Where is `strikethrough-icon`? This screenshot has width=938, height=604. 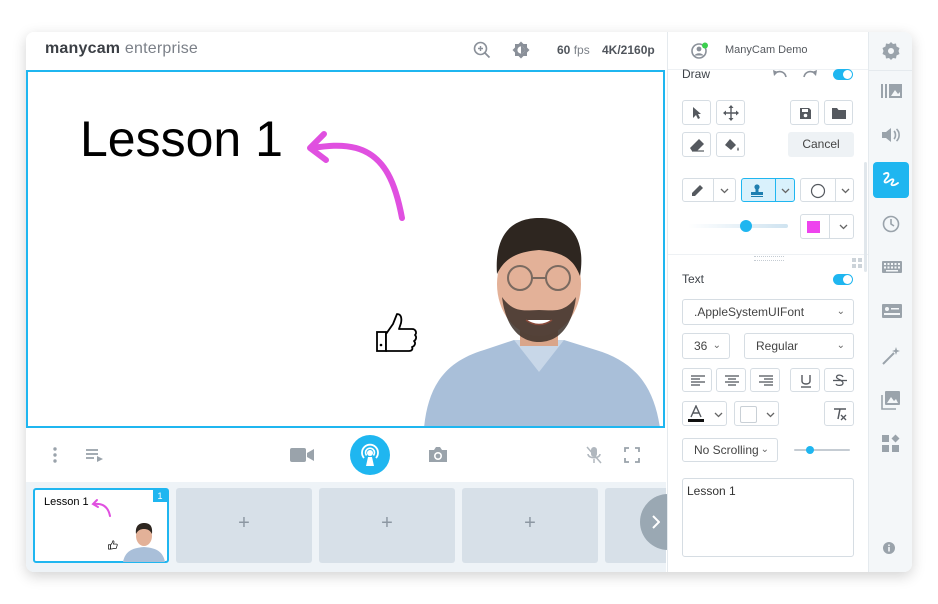 strikethrough-icon is located at coordinates (840, 380).